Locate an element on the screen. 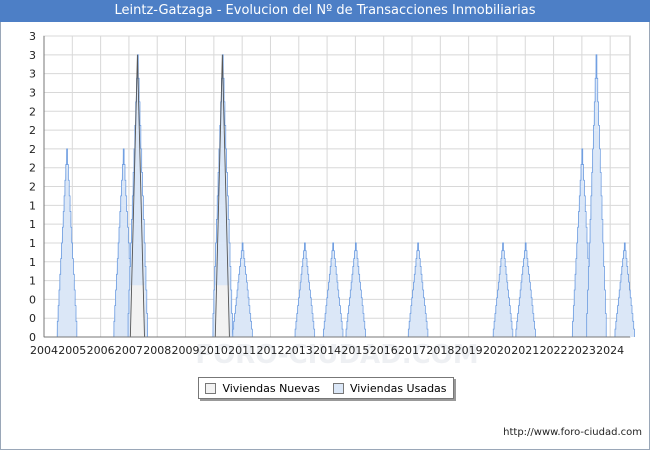  x-tick-label: 2017 is located at coordinates (412, 350).